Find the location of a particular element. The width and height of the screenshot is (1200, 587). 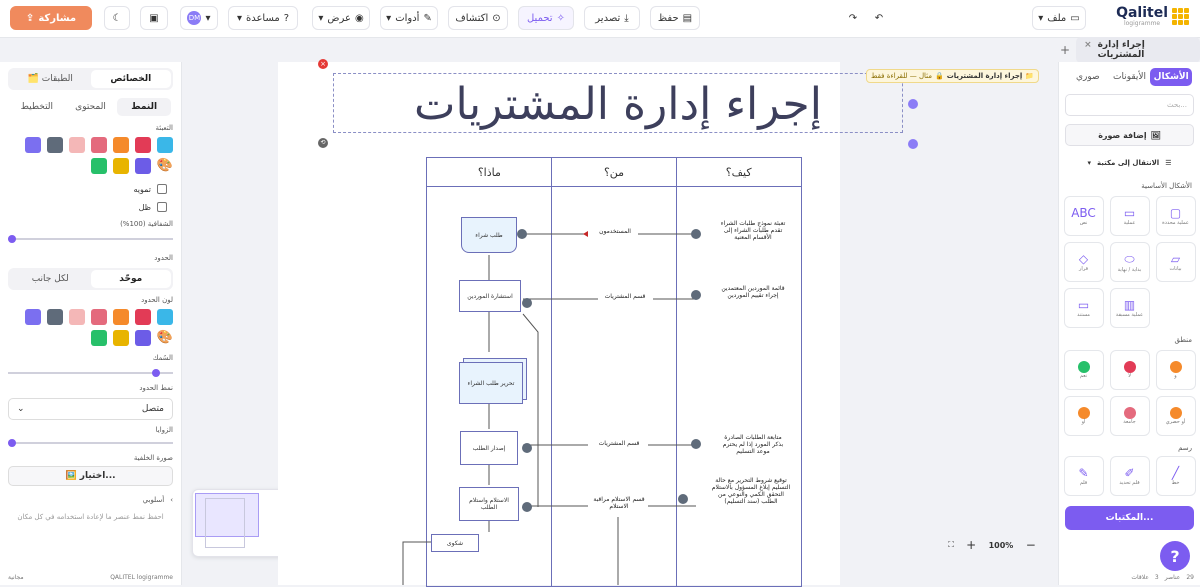

logic-5: جامعة is located at coordinates (1129, 416).